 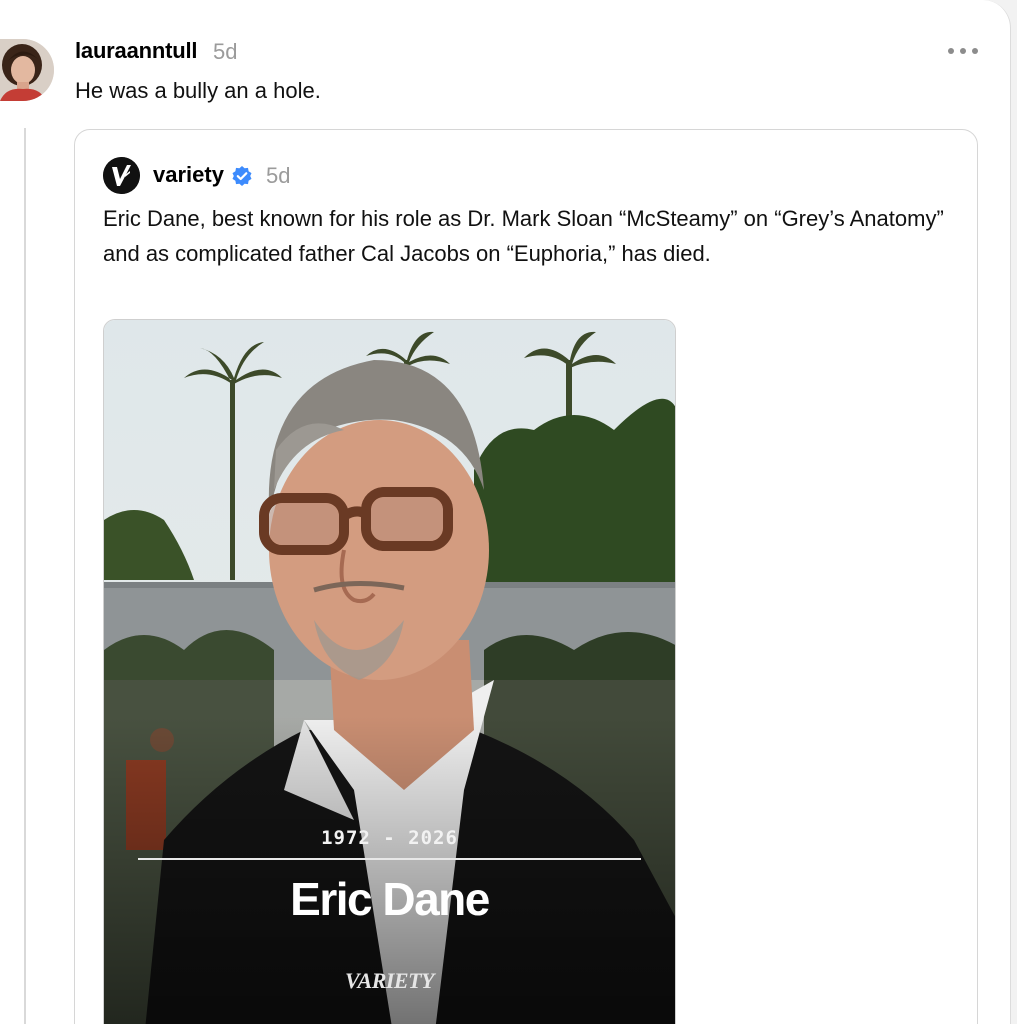 I want to click on reply-timestamp: 5d, so click(x=225, y=52).